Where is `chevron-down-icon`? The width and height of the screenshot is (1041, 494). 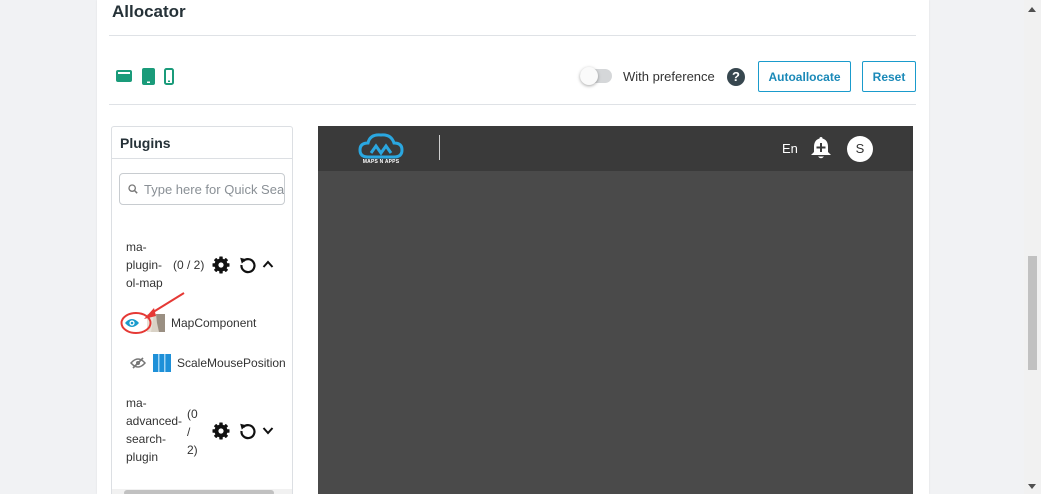 chevron-down-icon is located at coordinates (268, 431).